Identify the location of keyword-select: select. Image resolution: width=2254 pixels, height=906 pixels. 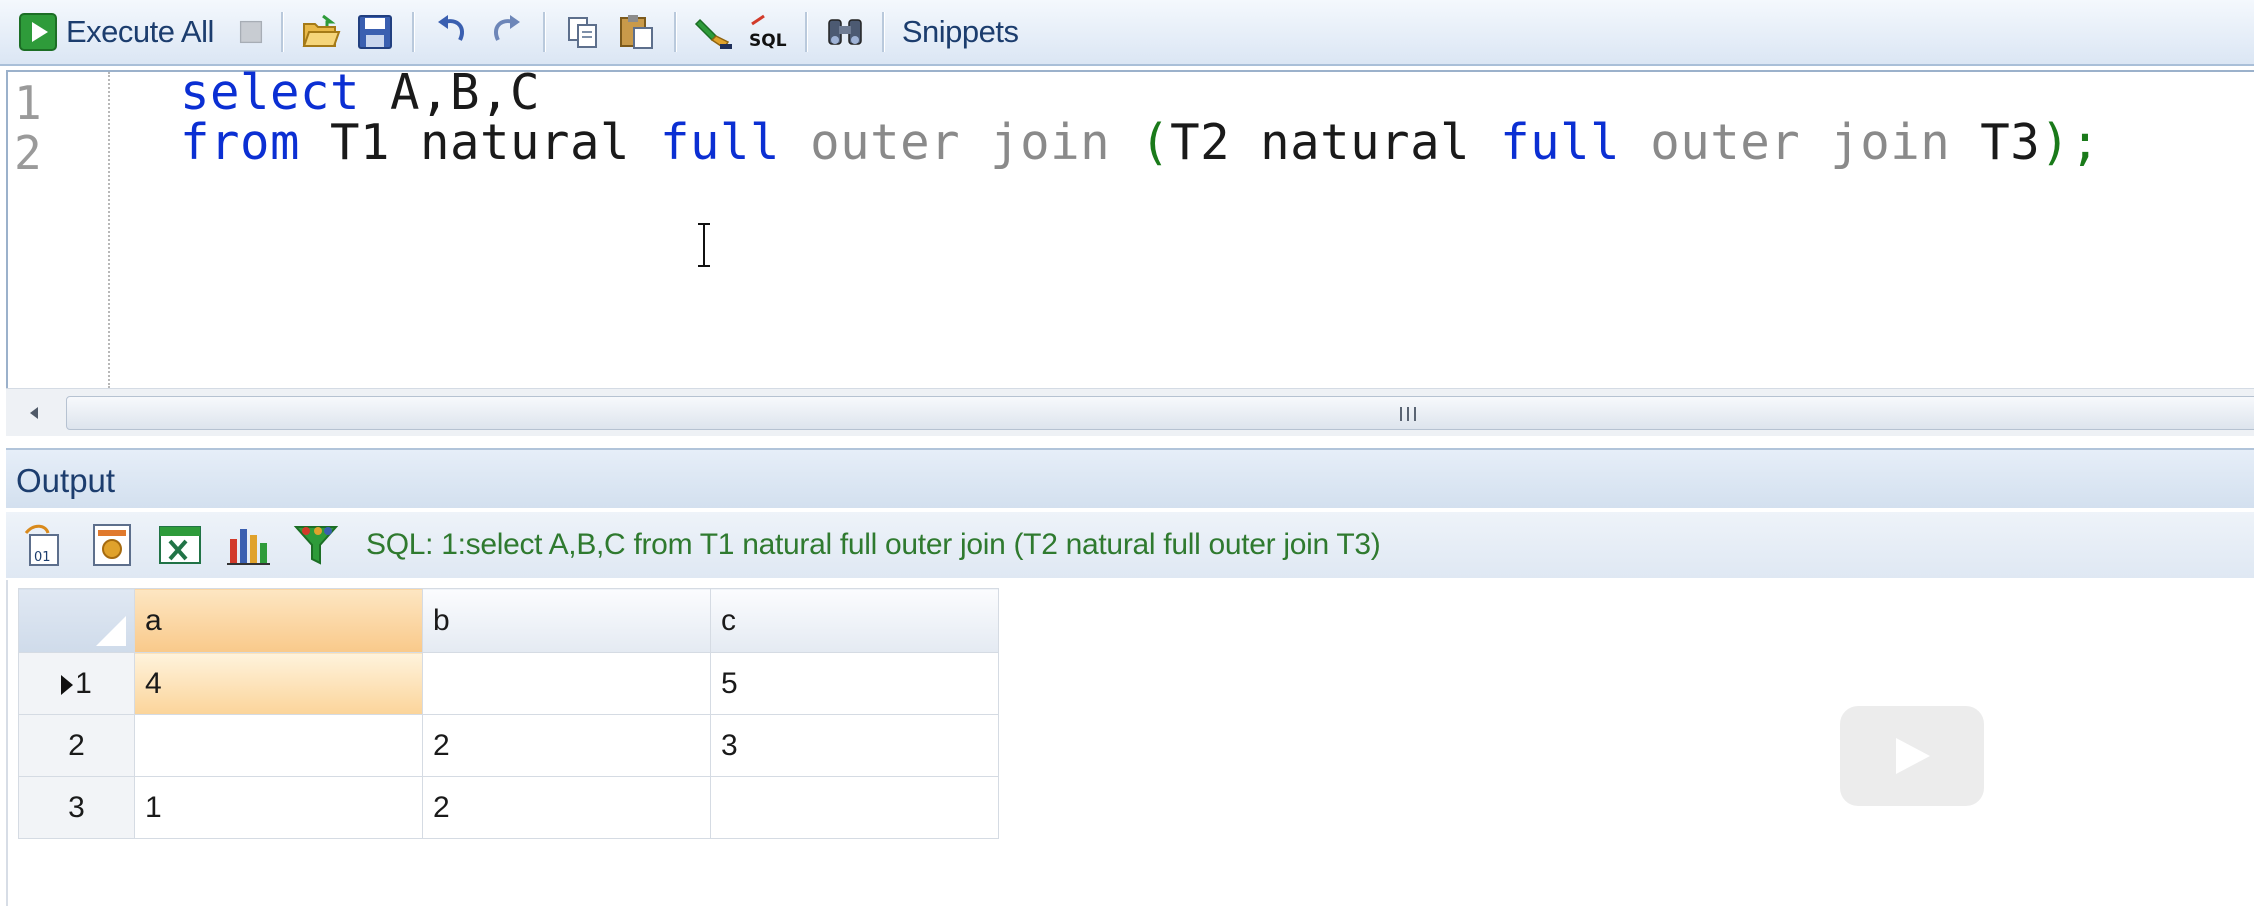
(270, 92).